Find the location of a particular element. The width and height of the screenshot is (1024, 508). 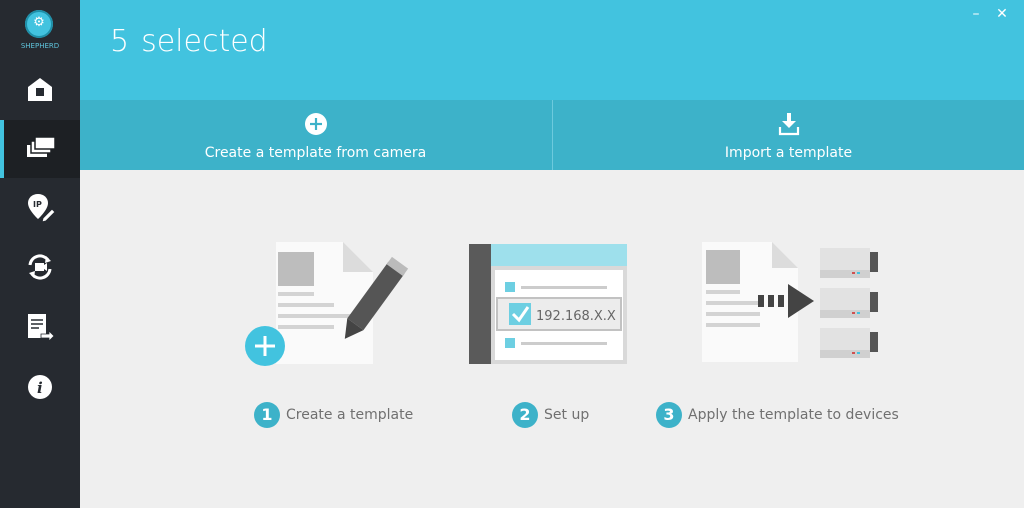

sidebar-item-devices is located at coordinates (40, 149).